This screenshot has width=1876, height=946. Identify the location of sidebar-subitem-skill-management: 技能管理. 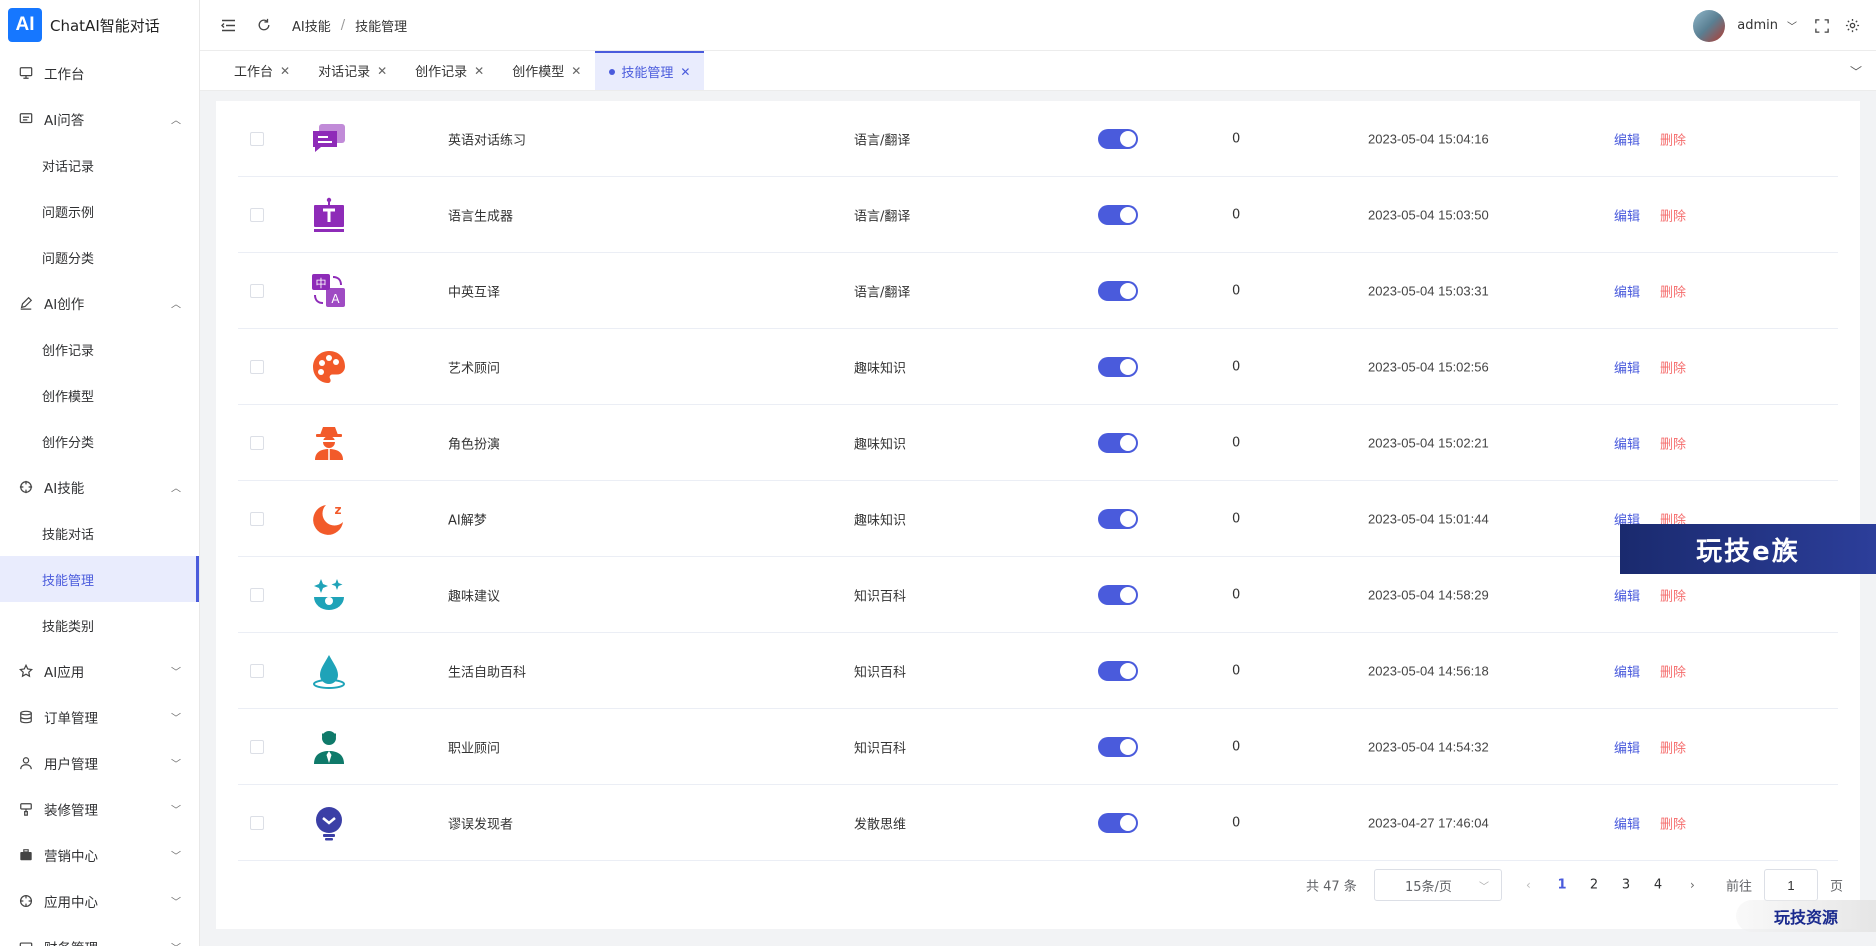
(99, 579).